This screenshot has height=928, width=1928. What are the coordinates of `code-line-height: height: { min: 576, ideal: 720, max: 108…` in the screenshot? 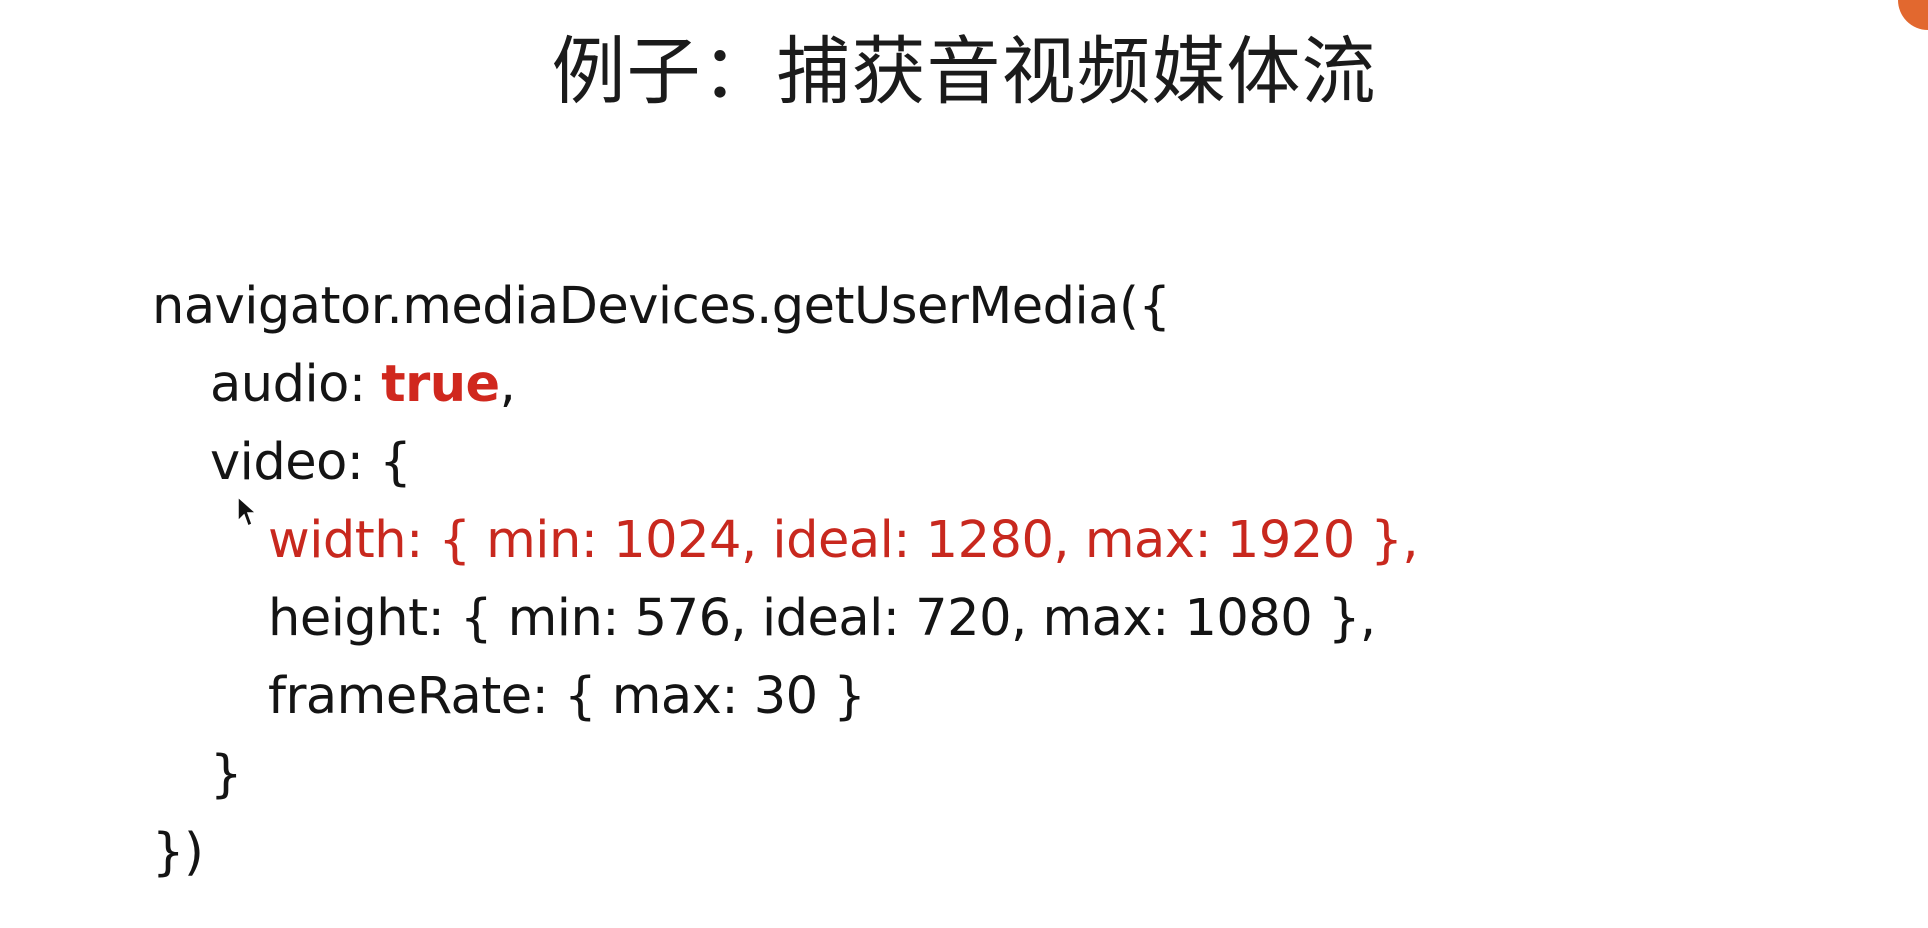 It's located at (822, 618).